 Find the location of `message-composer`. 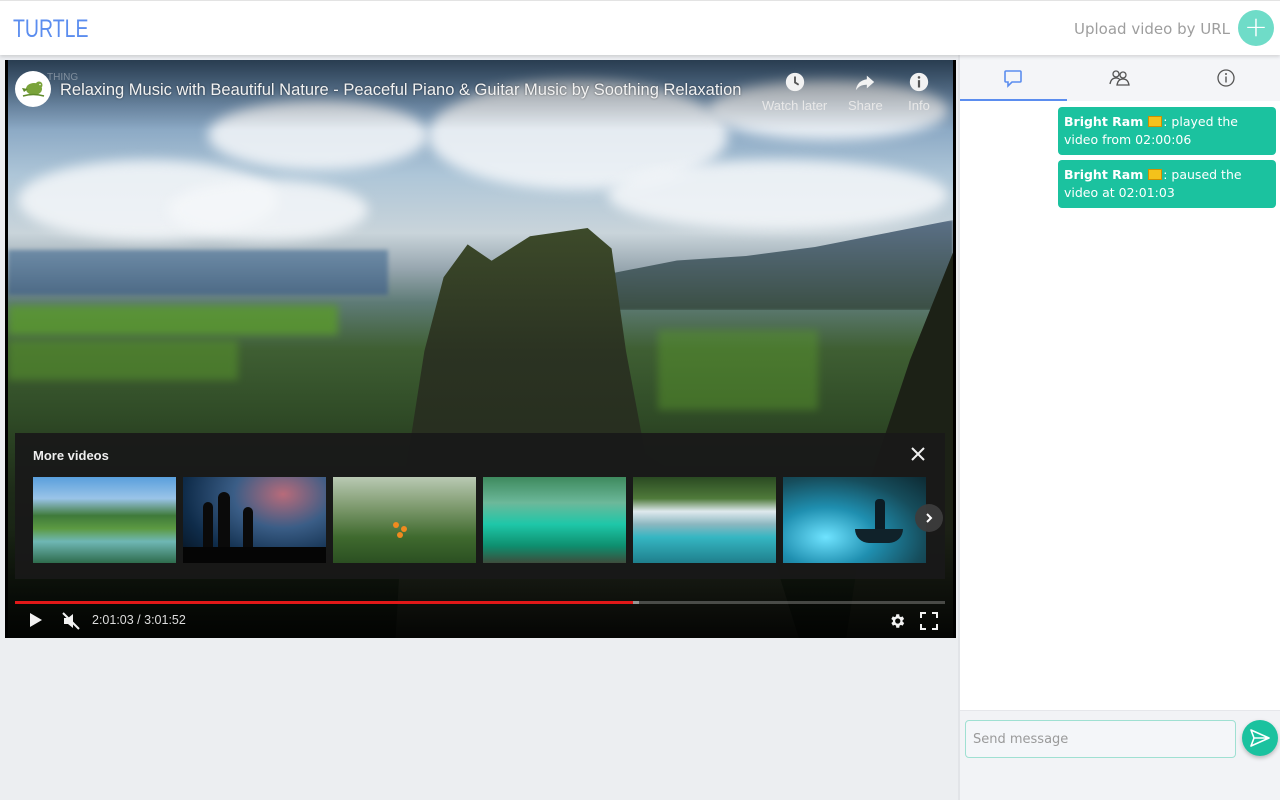

message-composer is located at coordinates (1120, 755).